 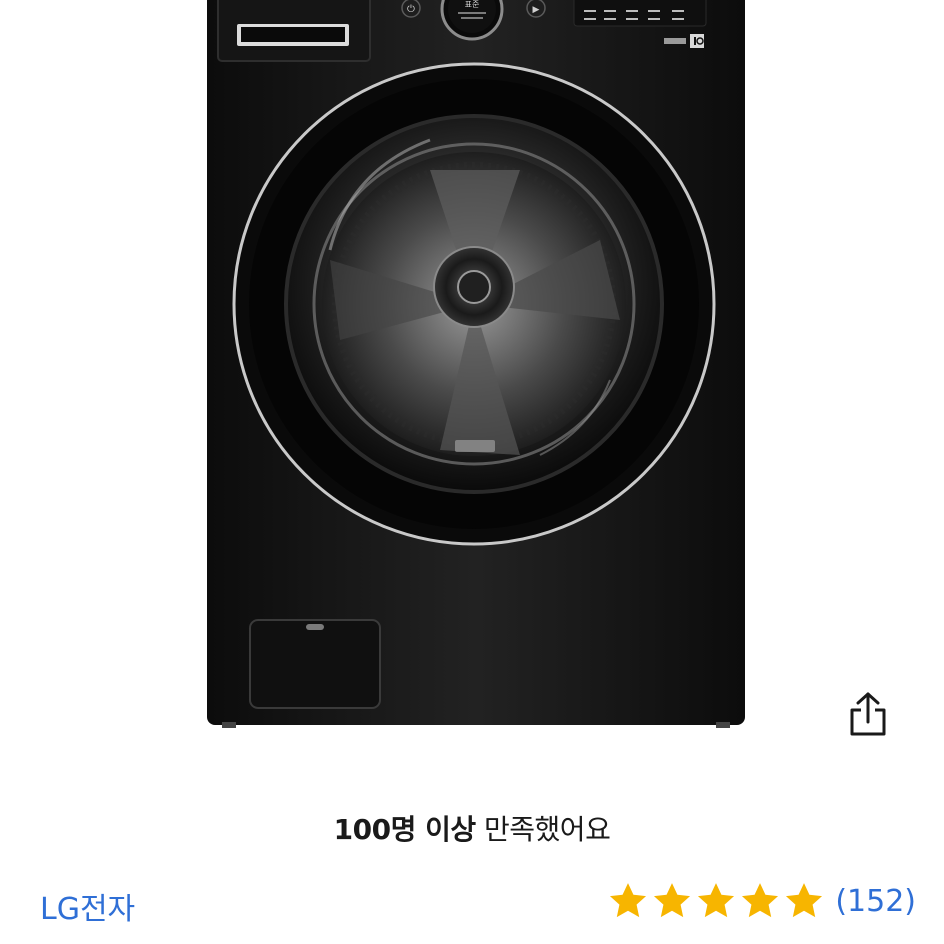 I want to click on machine-foot-right, so click(x=723, y=725).